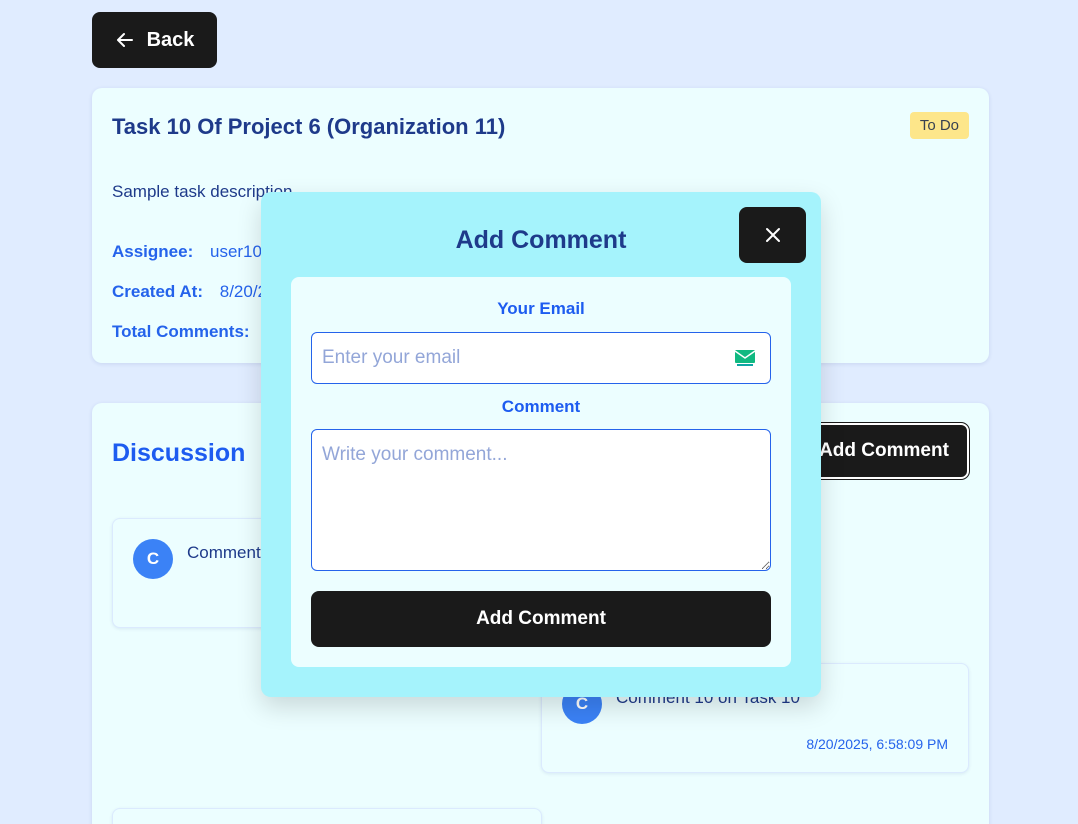 The height and width of the screenshot is (824, 1078). What do you see at coordinates (153, 251) in the screenshot?
I see `assignee-label: Assignee:` at bounding box center [153, 251].